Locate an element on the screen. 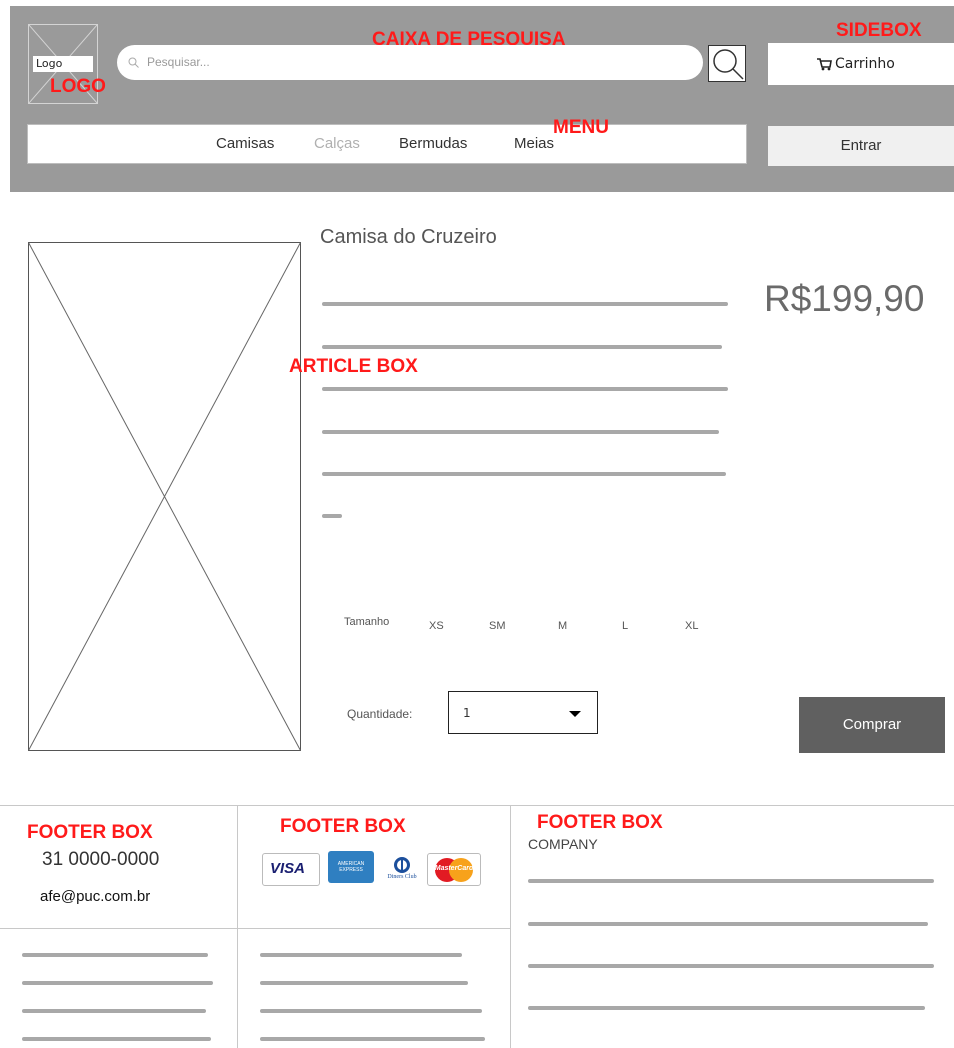  footer-phone: 31 0000-0000 is located at coordinates (101, 859).